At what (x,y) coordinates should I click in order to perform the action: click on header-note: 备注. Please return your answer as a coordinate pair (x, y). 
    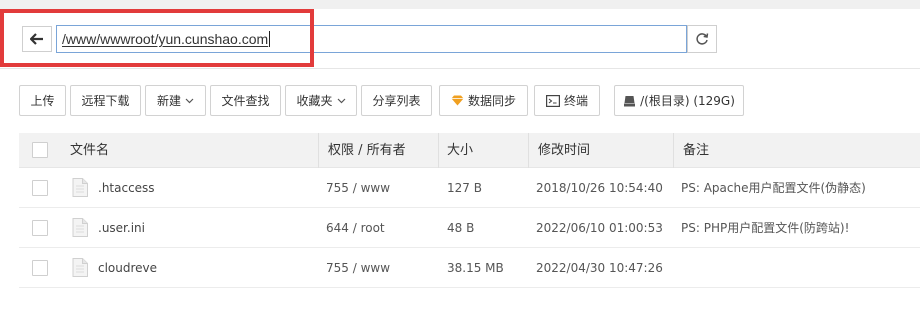
    Looking at the image, I should click on (696, 150).